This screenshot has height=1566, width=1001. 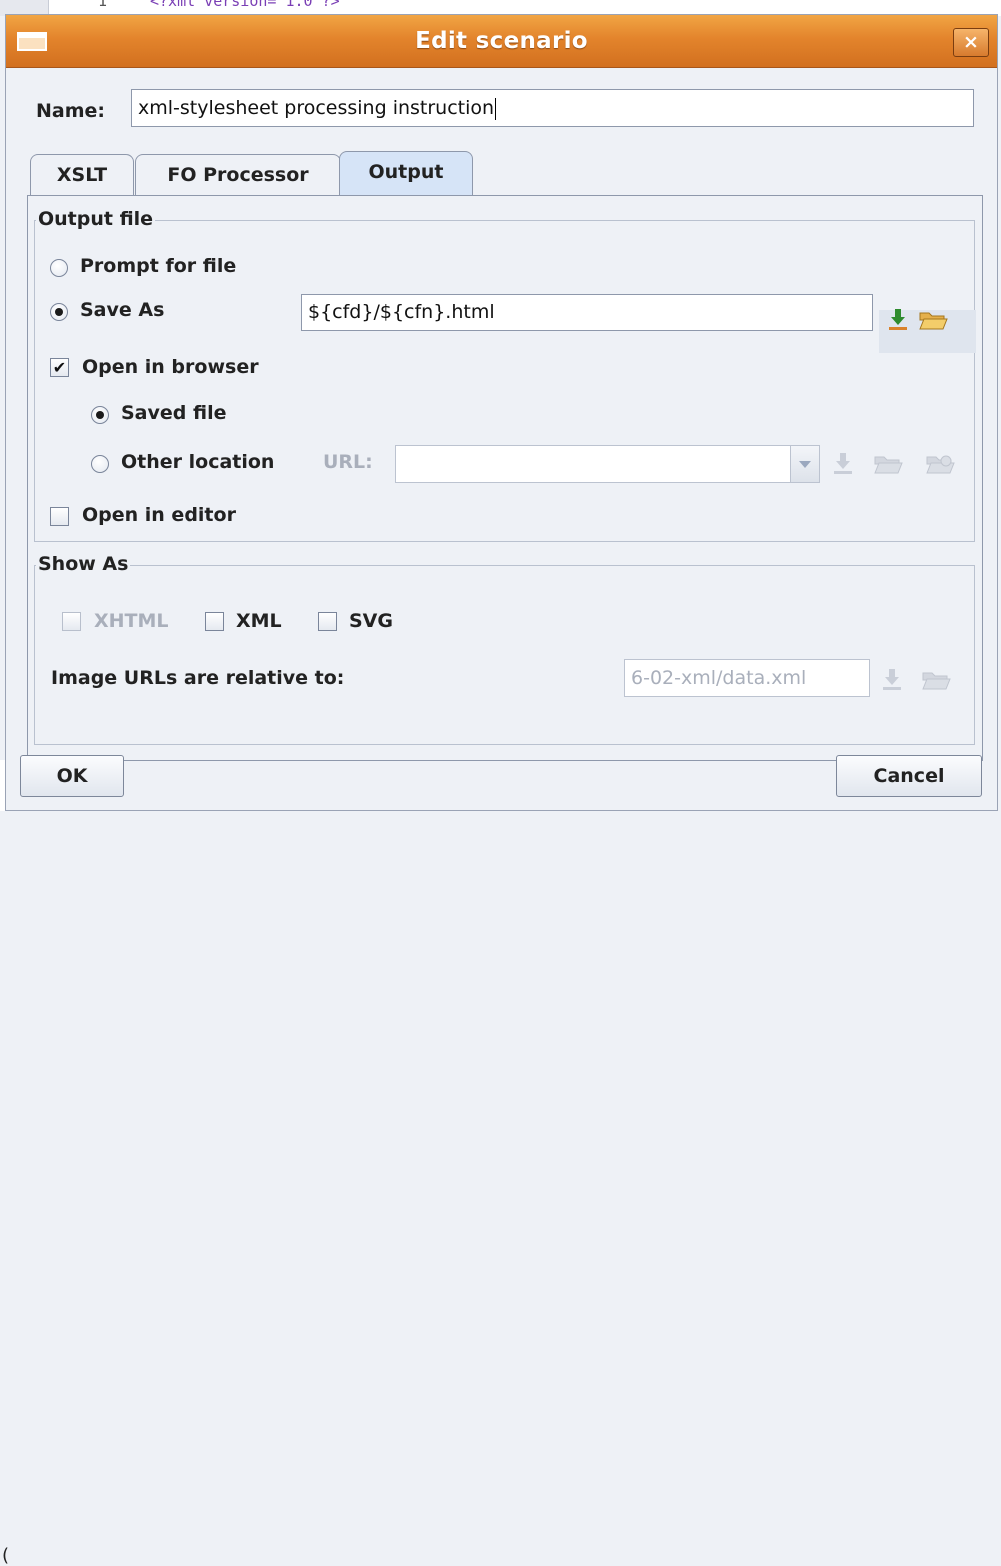 What do you see at coordinates (197, 462) in the screenshot?
I see `other-location-label: Other location` at bounding box center [197, 462].